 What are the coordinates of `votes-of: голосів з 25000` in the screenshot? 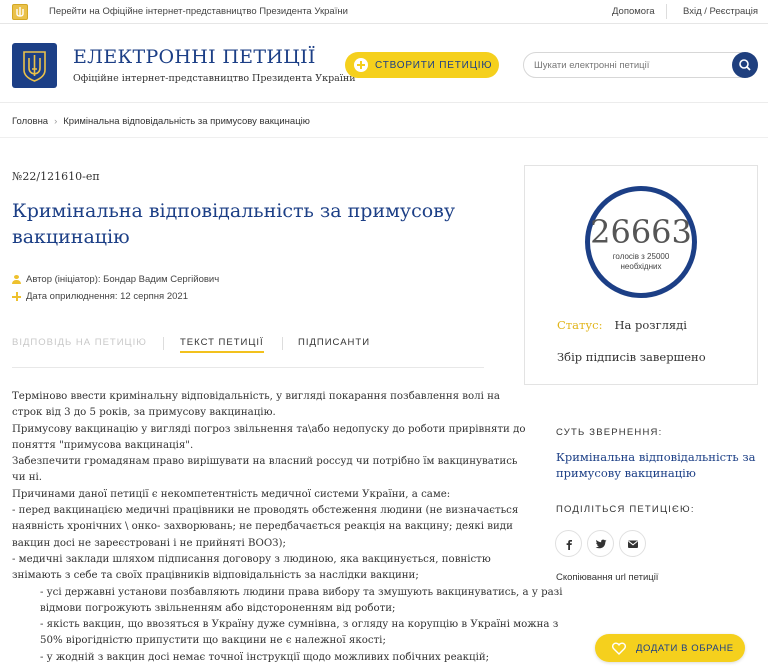 It's located at (641, 256).